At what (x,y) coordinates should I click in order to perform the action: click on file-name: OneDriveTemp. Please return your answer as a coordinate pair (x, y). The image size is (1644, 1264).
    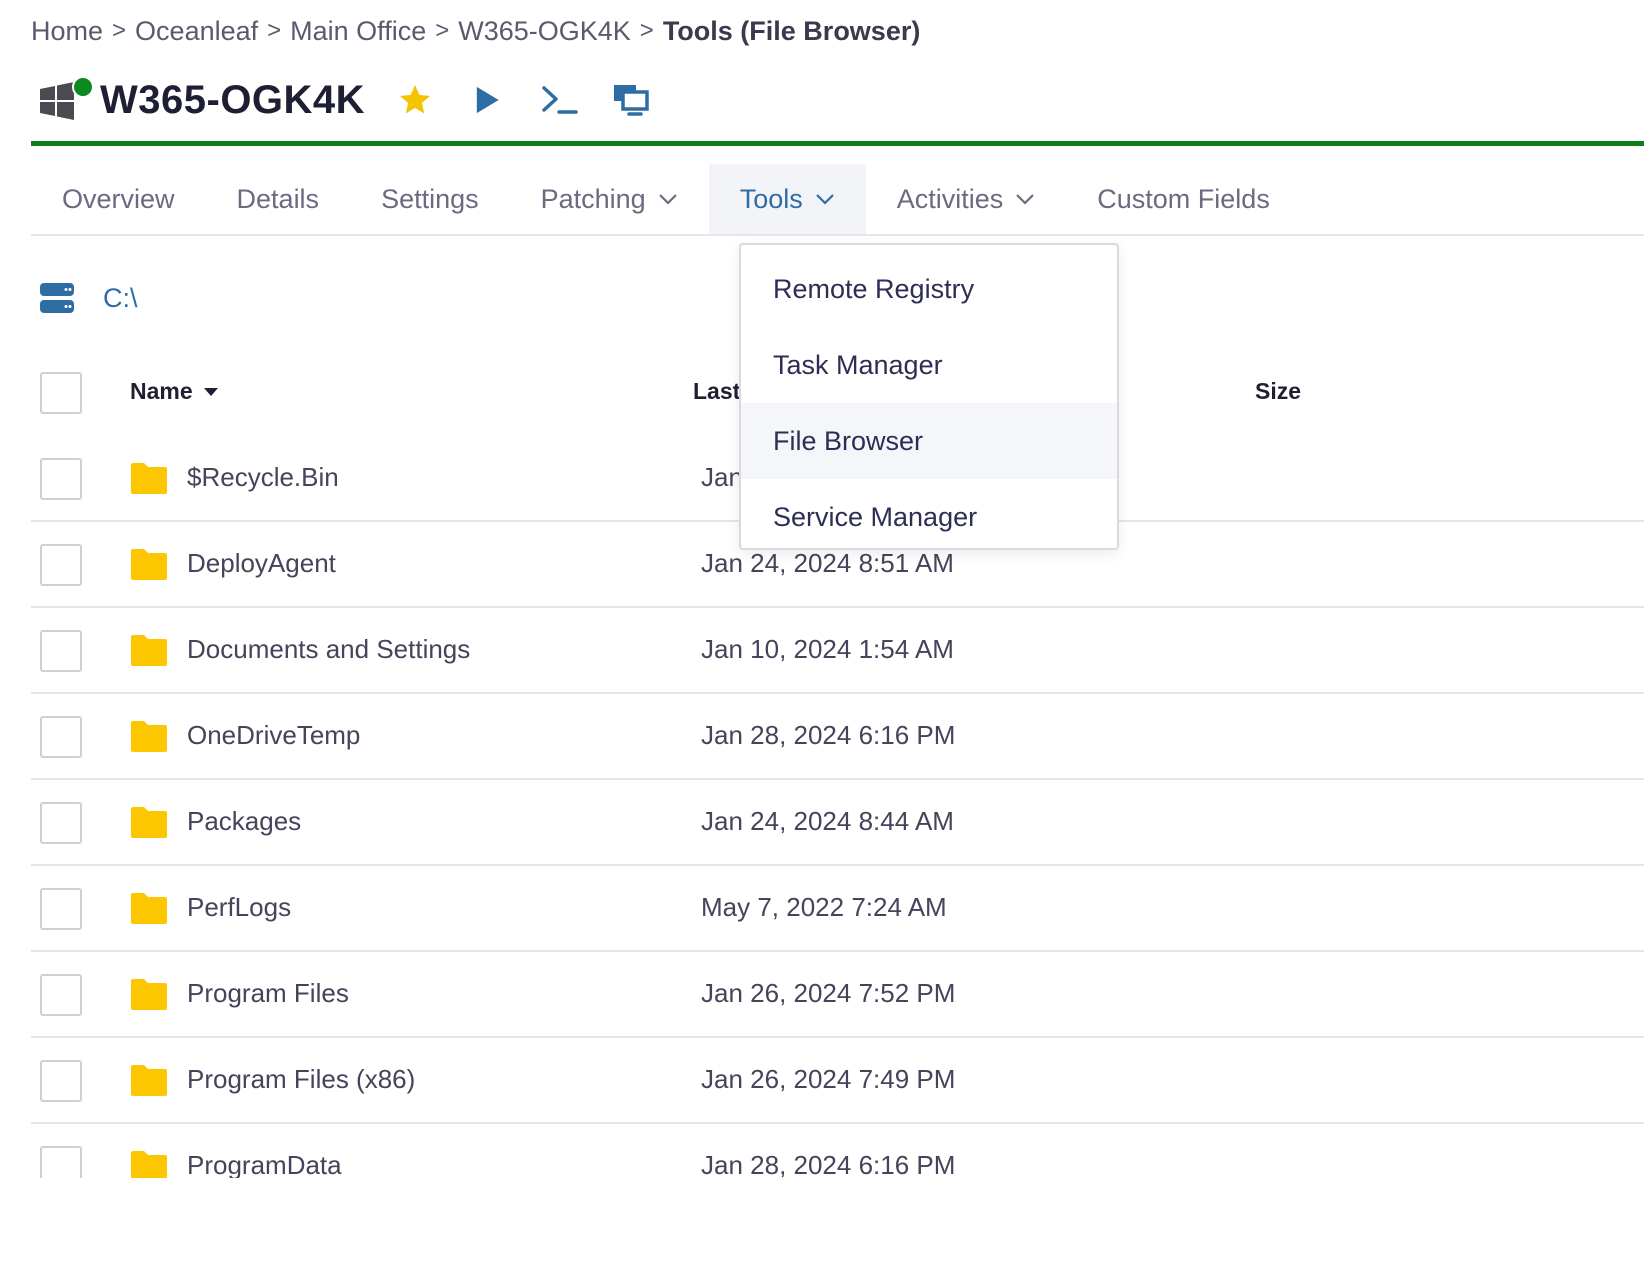
    Looking at the image, I should click on (273, 735).